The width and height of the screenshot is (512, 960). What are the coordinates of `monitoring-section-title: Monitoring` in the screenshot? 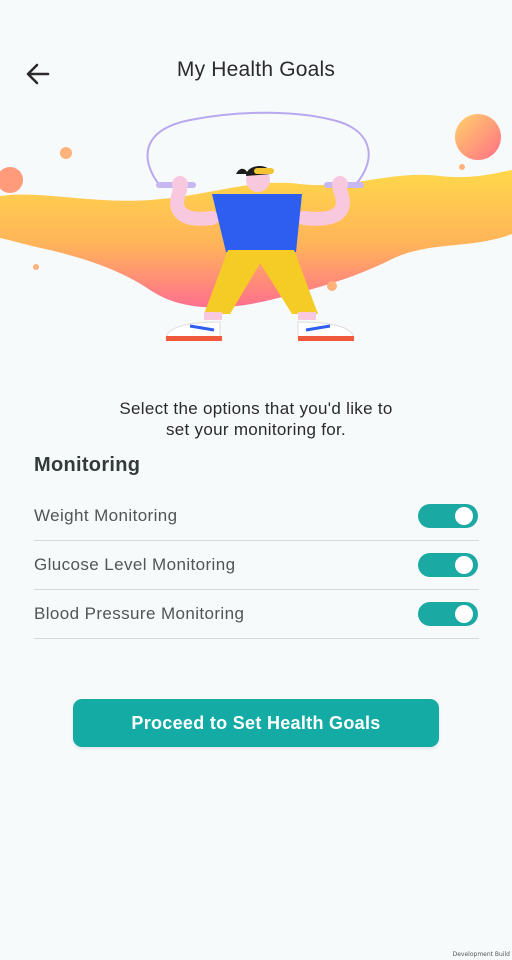 It's located at (87, 465).